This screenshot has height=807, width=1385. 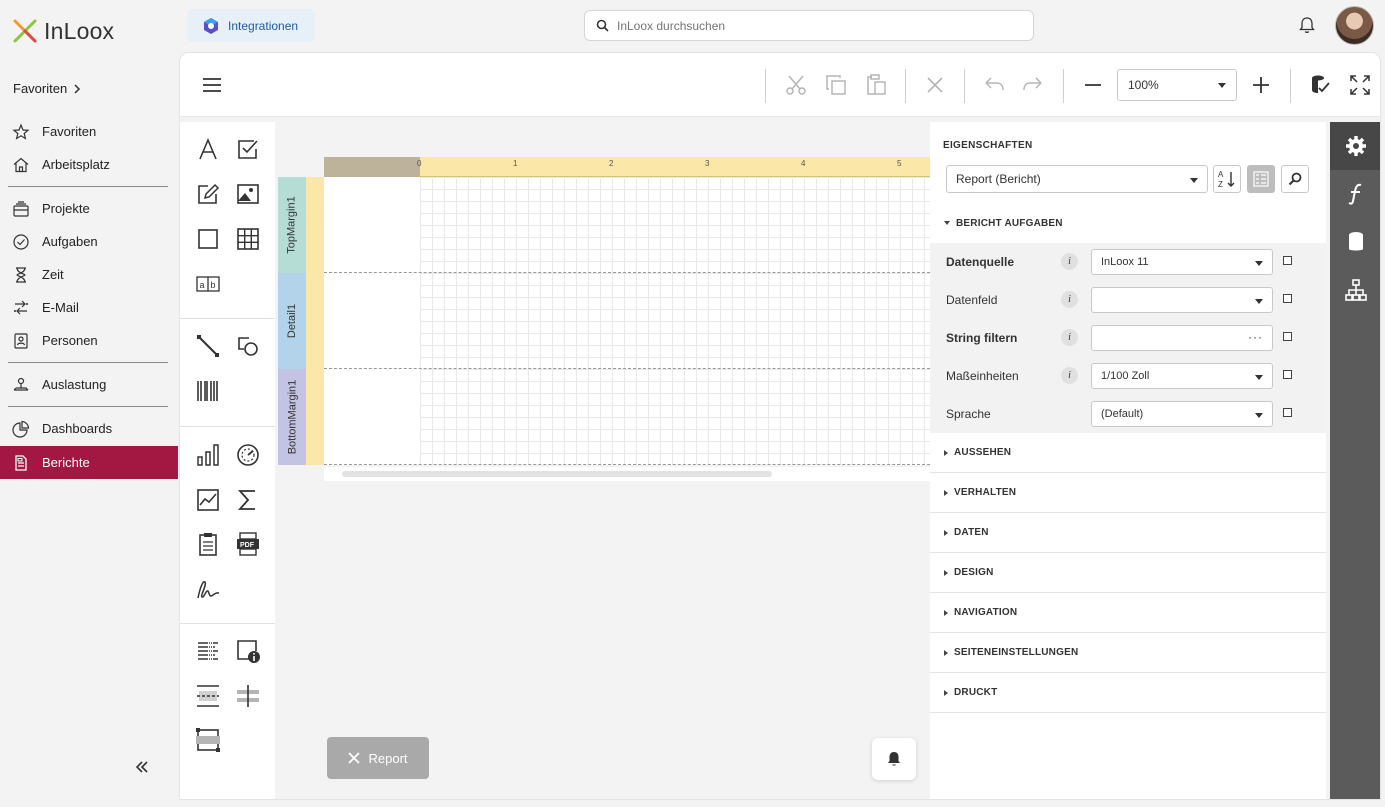 What do you see at coordinates (1182, 338) in the screenshot?
I see `string-filter-field: ···` at bounding box center [1182, 338].